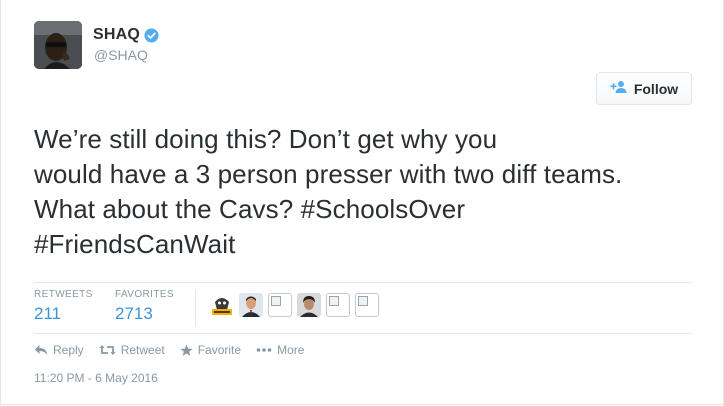 The image size is (724, 406). What do you see at coordinates (144, 314) in the screenshot?
I see `favorites-count: 2713` at bounding box center [144, 314].